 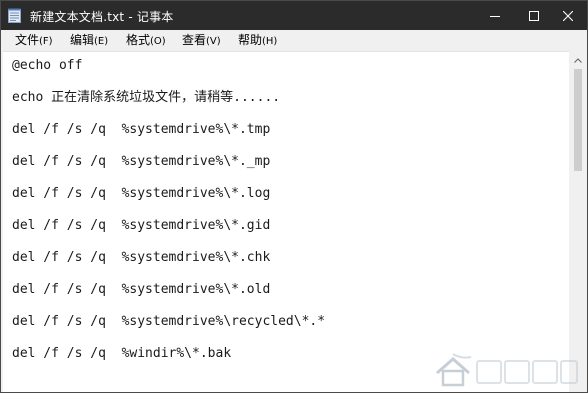 I want to click on menu-view-label: 查看, so click(x=194, y=40).